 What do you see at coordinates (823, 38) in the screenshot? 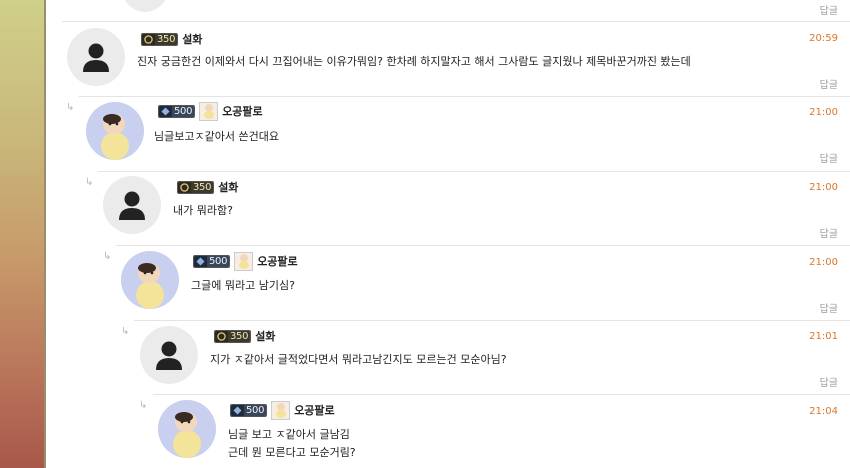
I see `timestamp: 20:59` at bounding box center [823, 38].